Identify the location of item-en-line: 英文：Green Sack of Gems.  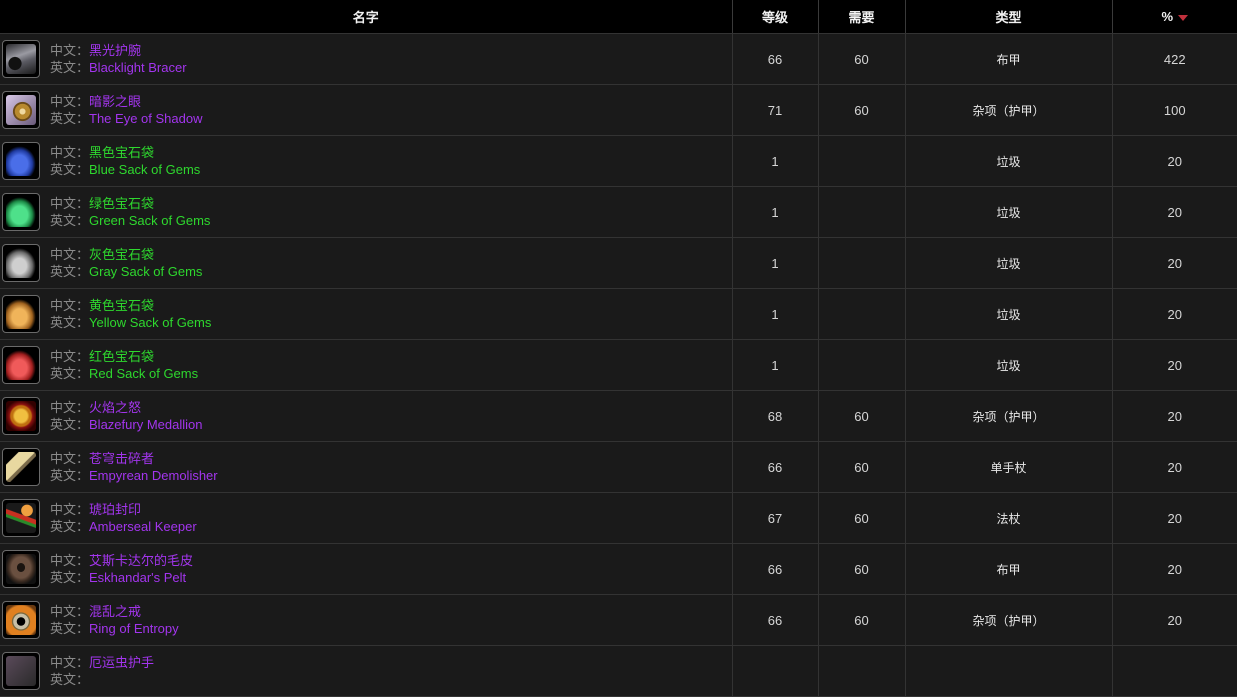
(130, 220).